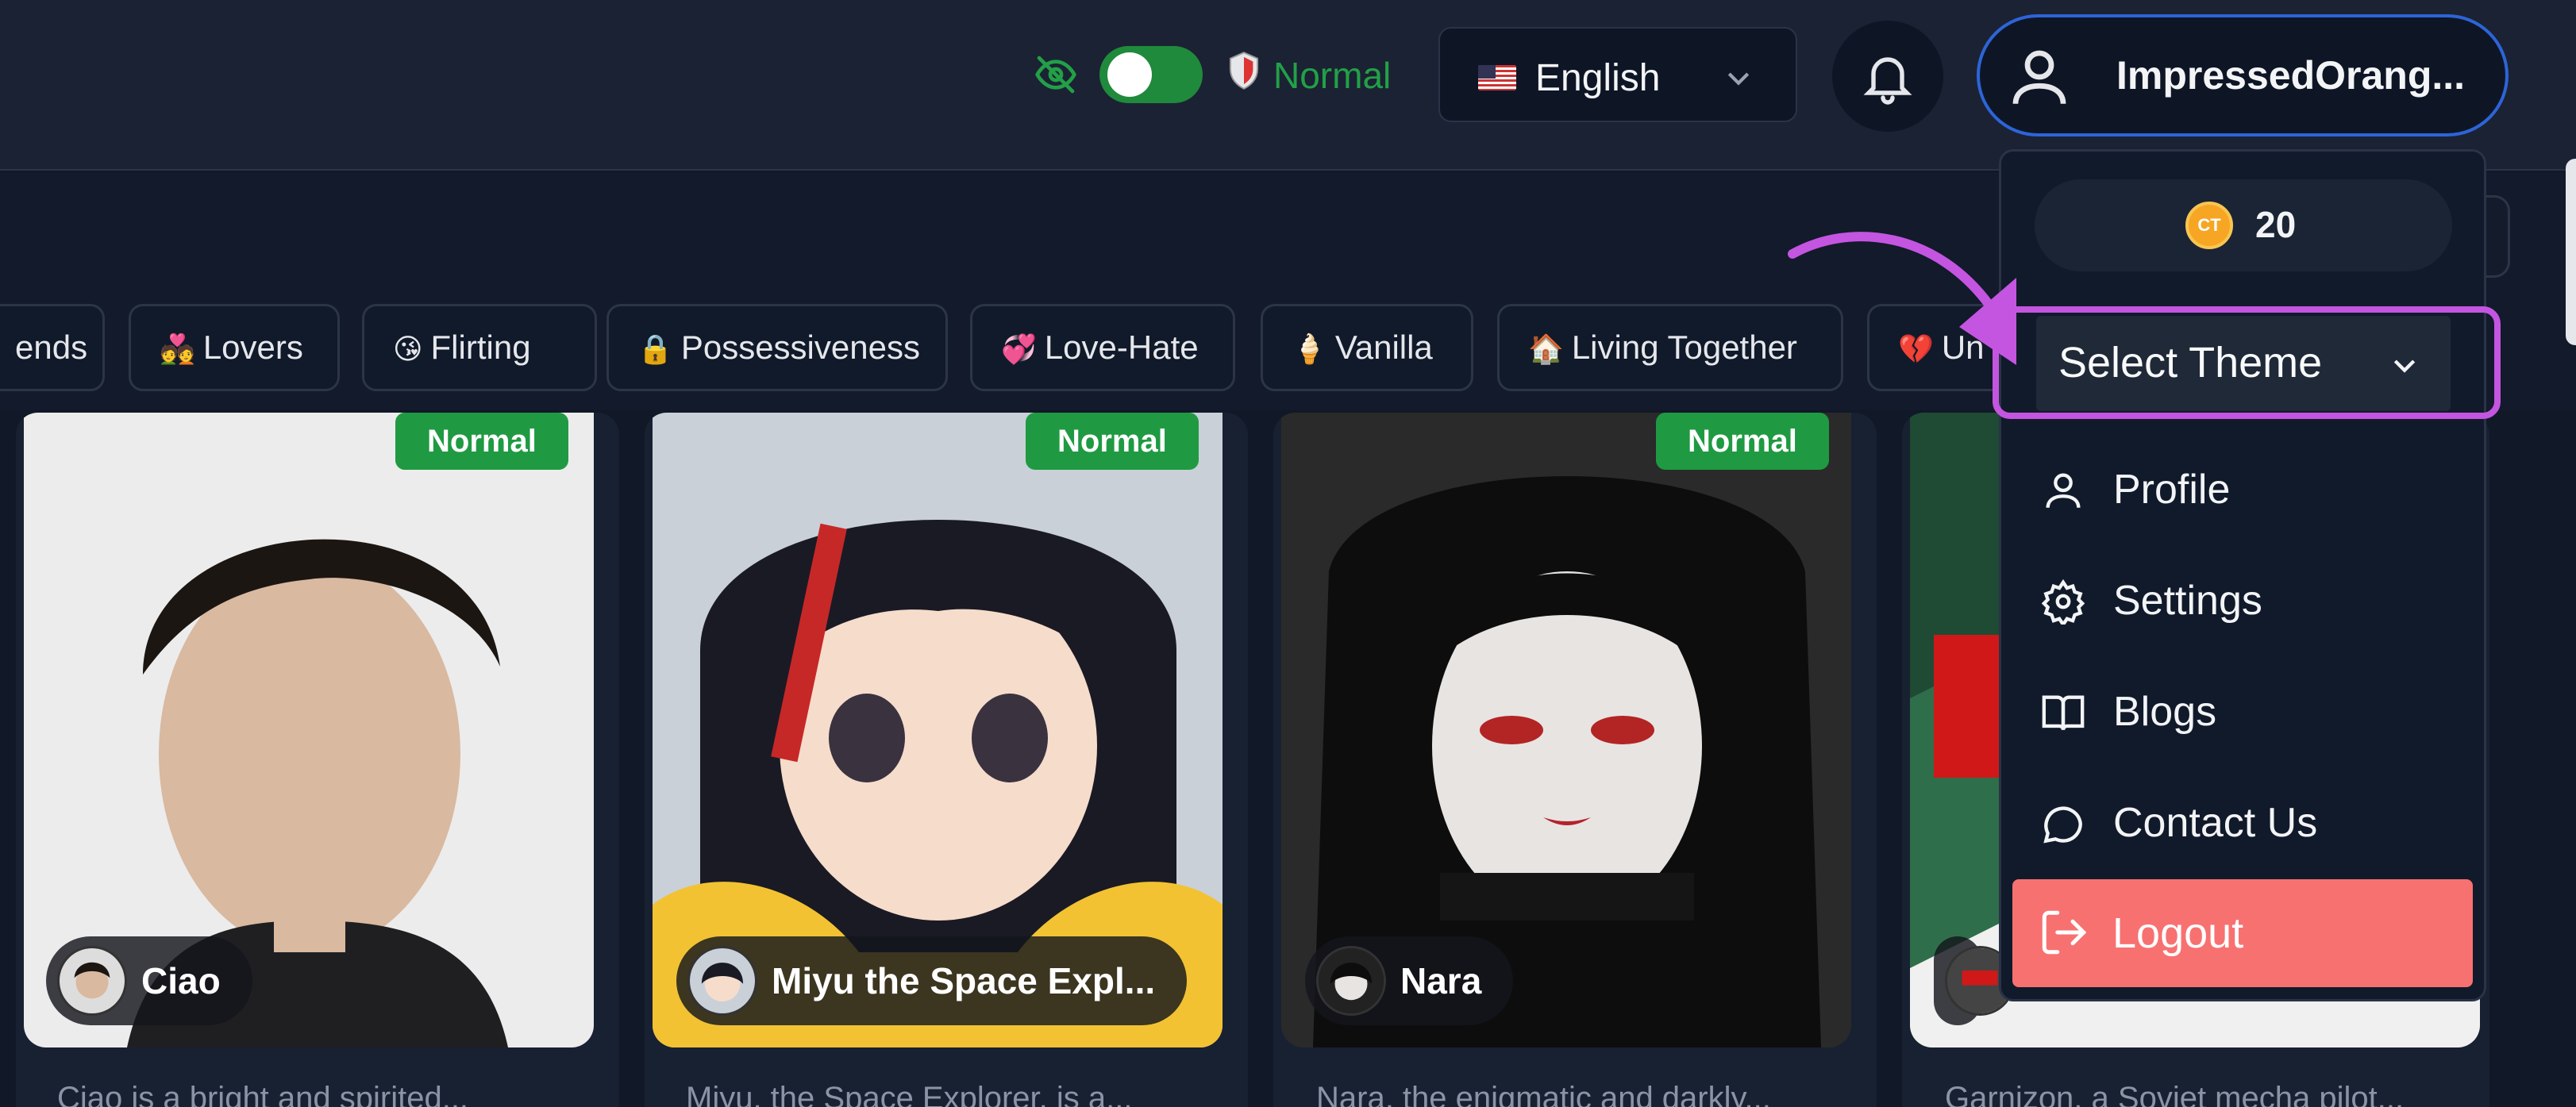 Image resolution: width=2576 pixels, height=1107 pixels. What do you see at coordinates (1887, 81) in the screenshot?
I see `bell-icon` at bounding box center [1887, 81].